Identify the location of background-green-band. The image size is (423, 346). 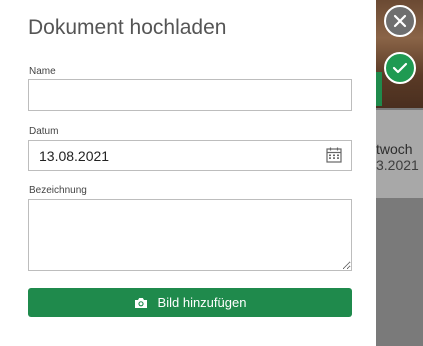
(379, 89).